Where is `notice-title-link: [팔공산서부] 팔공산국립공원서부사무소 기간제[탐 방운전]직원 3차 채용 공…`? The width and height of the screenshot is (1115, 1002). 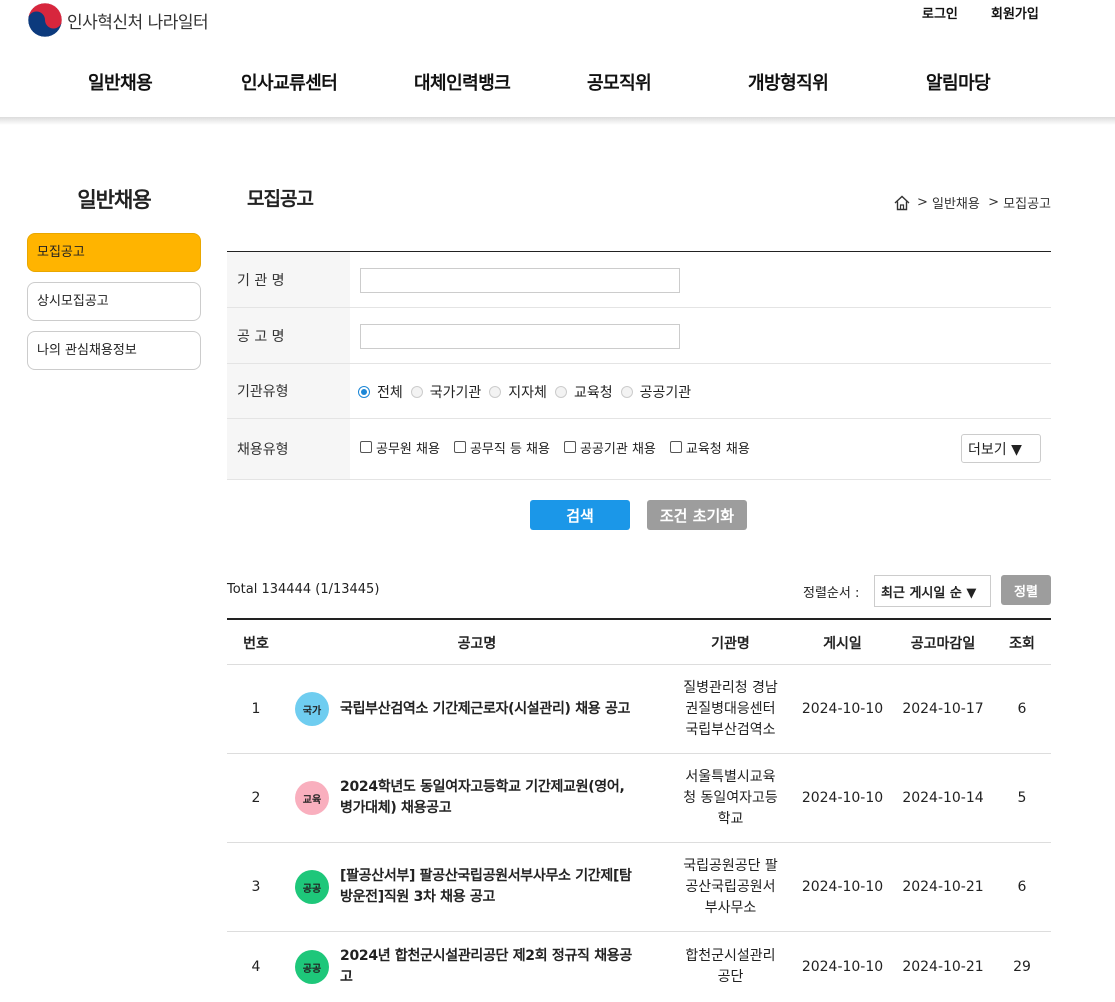 notice-title-link: [팔공산서부] 팔공산국립공원서부사무소 기간제[탐 방운전]직원 3차 채용 공… is located at coordinates (486, 887).